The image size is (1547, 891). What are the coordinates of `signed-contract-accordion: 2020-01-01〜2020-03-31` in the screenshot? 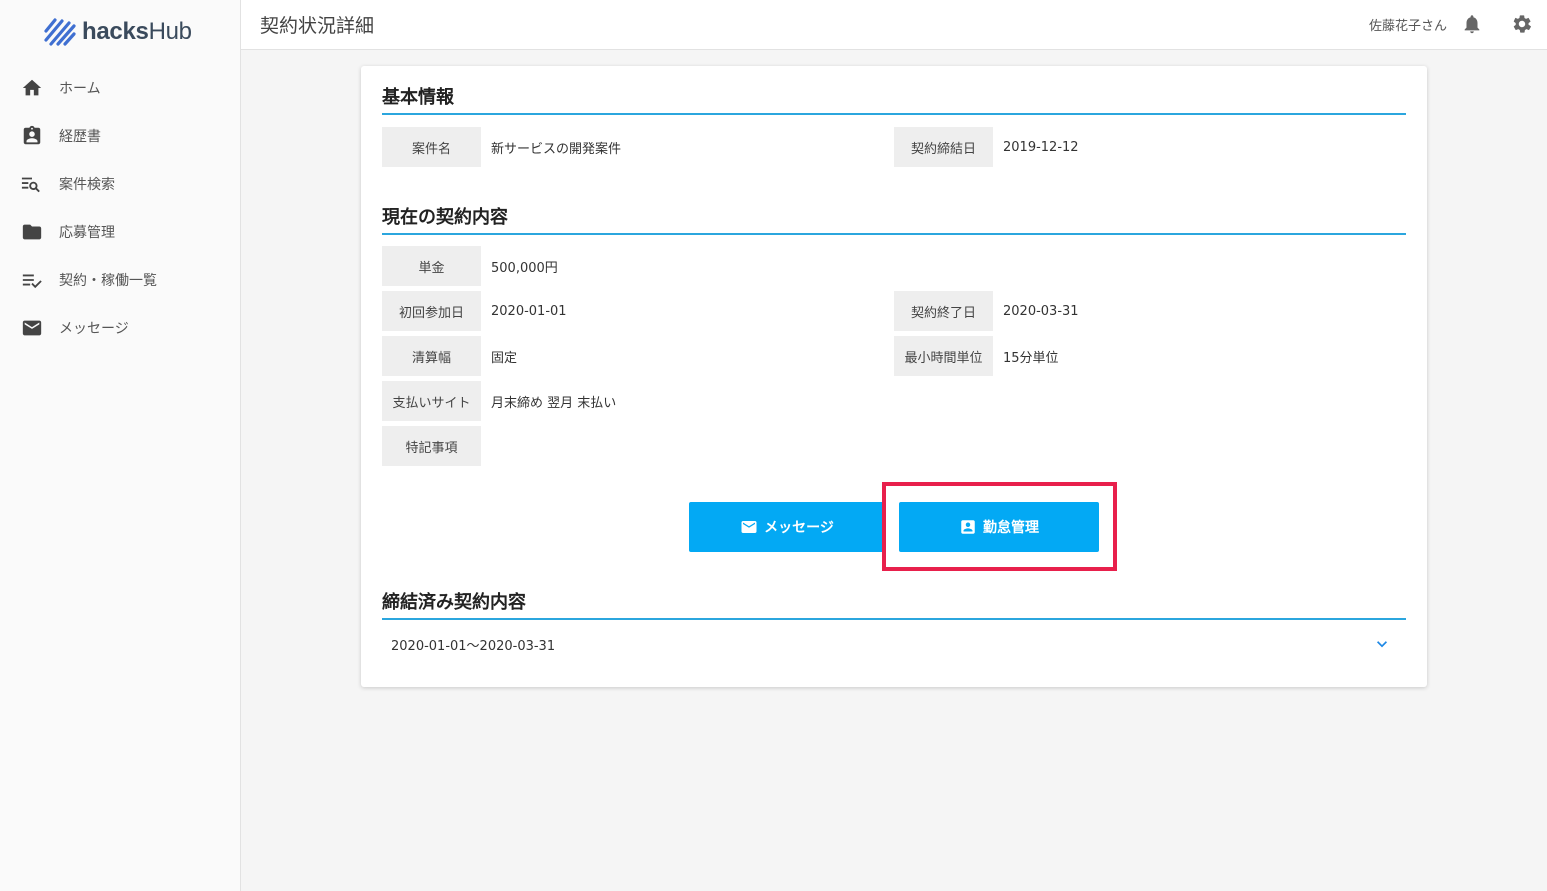 It's located at (894, 644).